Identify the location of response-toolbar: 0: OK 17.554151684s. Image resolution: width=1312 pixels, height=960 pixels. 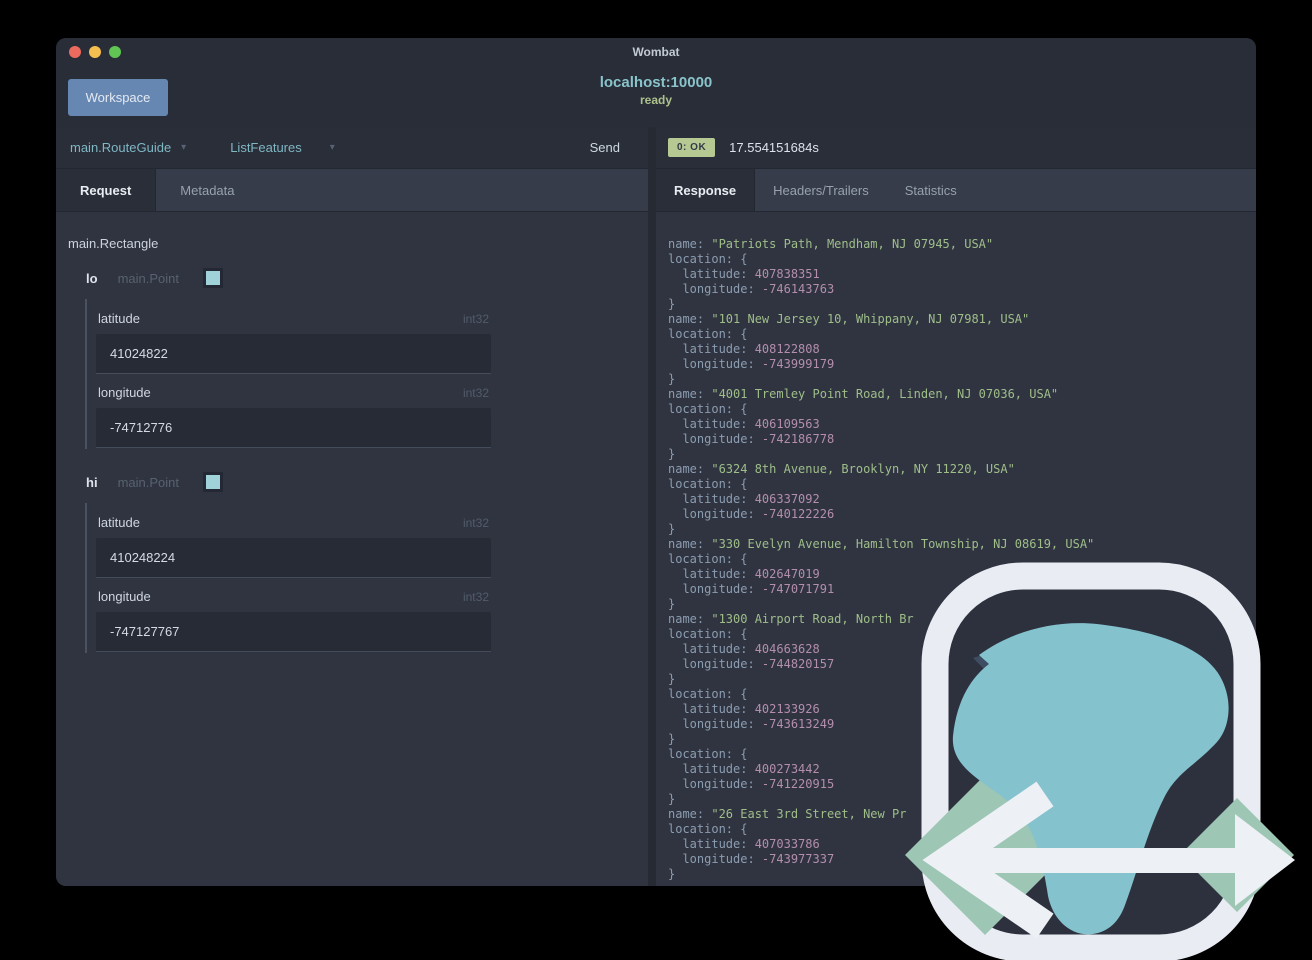
(956, 148).